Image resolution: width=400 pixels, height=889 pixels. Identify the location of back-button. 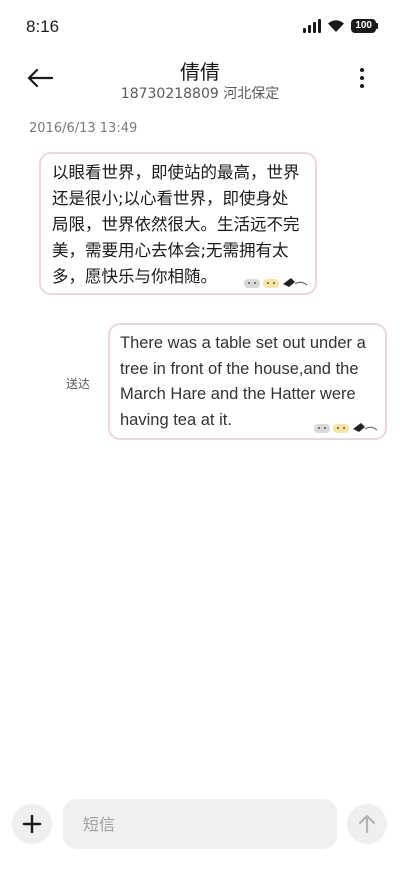
(40, 78).